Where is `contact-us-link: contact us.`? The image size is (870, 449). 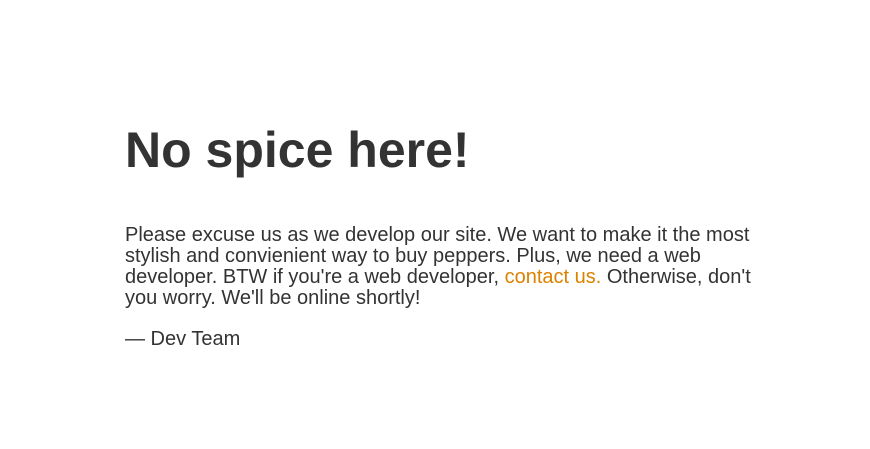
contact-us-link: contact us. is located at coordinates (553, 277).